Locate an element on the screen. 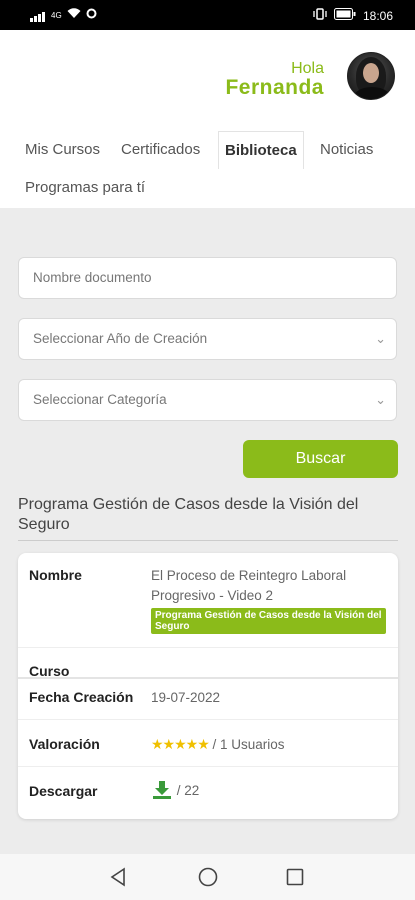 The width and height of the screenshot is (415, 900). rating: ★★★★★ / 1 Usuarios is located at coordinates (218, 744).